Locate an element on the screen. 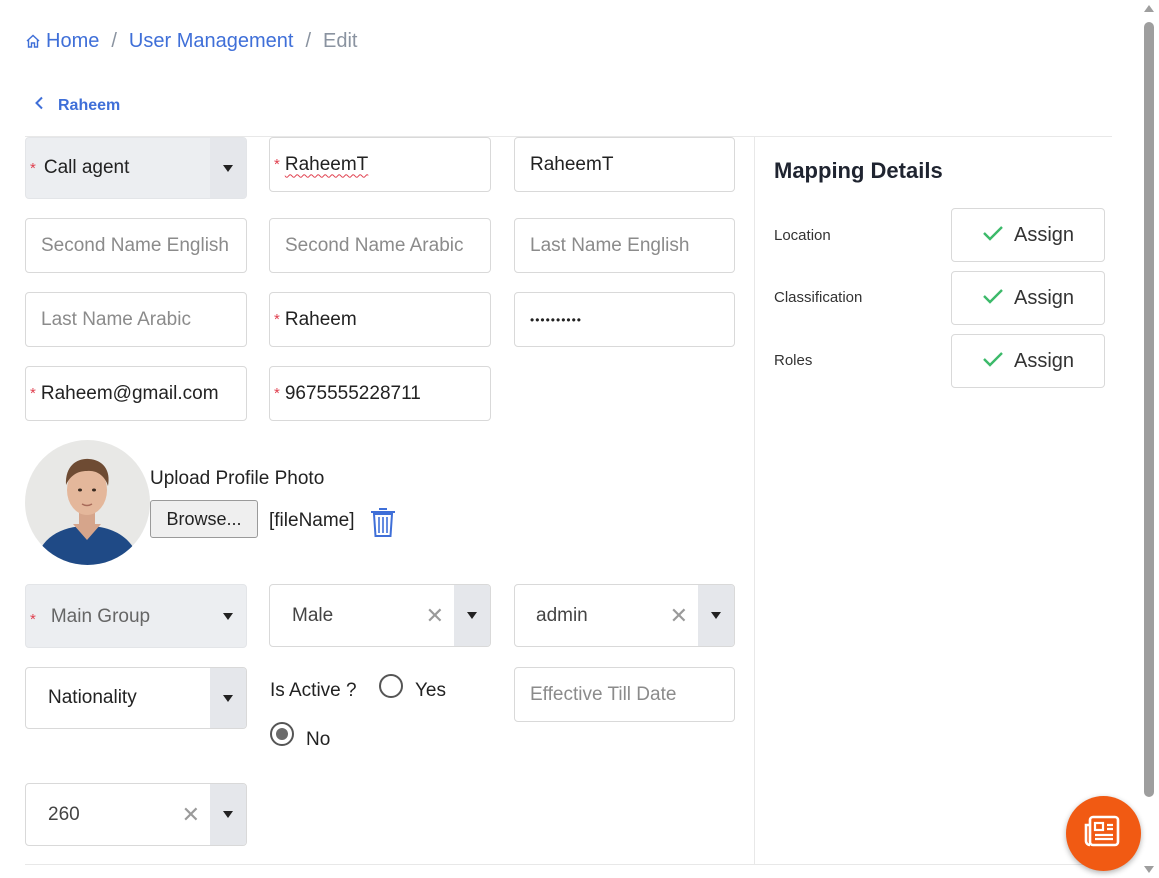 Image resolution: width=1159 pixels, height=878 pixels. email-field: * Raheem@gmail.com is located at coordinates (136, 393).